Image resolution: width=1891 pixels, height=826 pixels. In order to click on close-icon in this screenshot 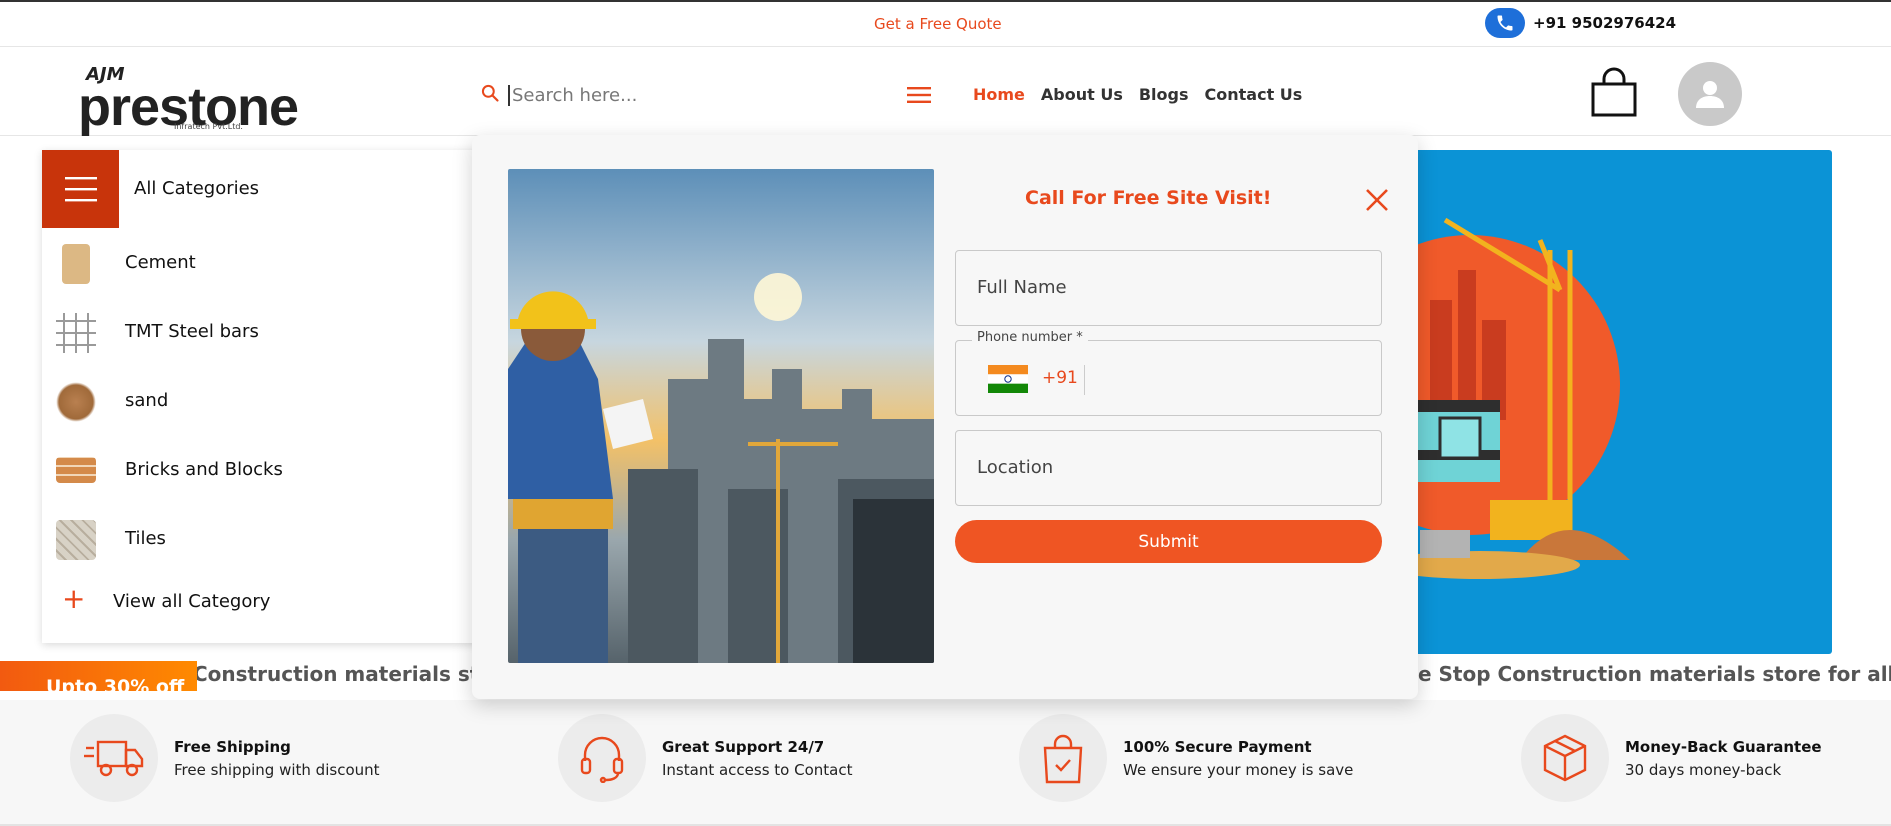, I will do `click(1377, 202)`.